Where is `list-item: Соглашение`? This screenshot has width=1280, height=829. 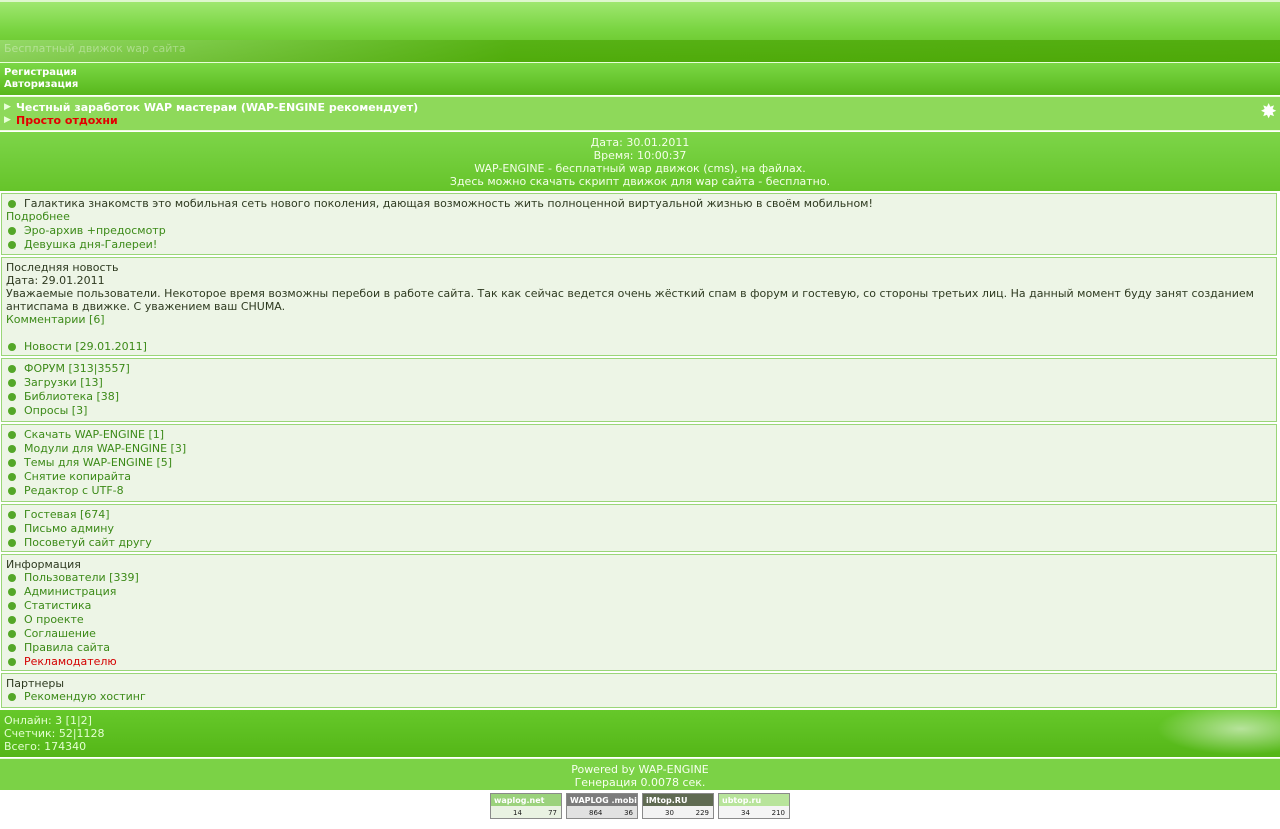
list-item: Соглашение is located at coordinates (639, 634).